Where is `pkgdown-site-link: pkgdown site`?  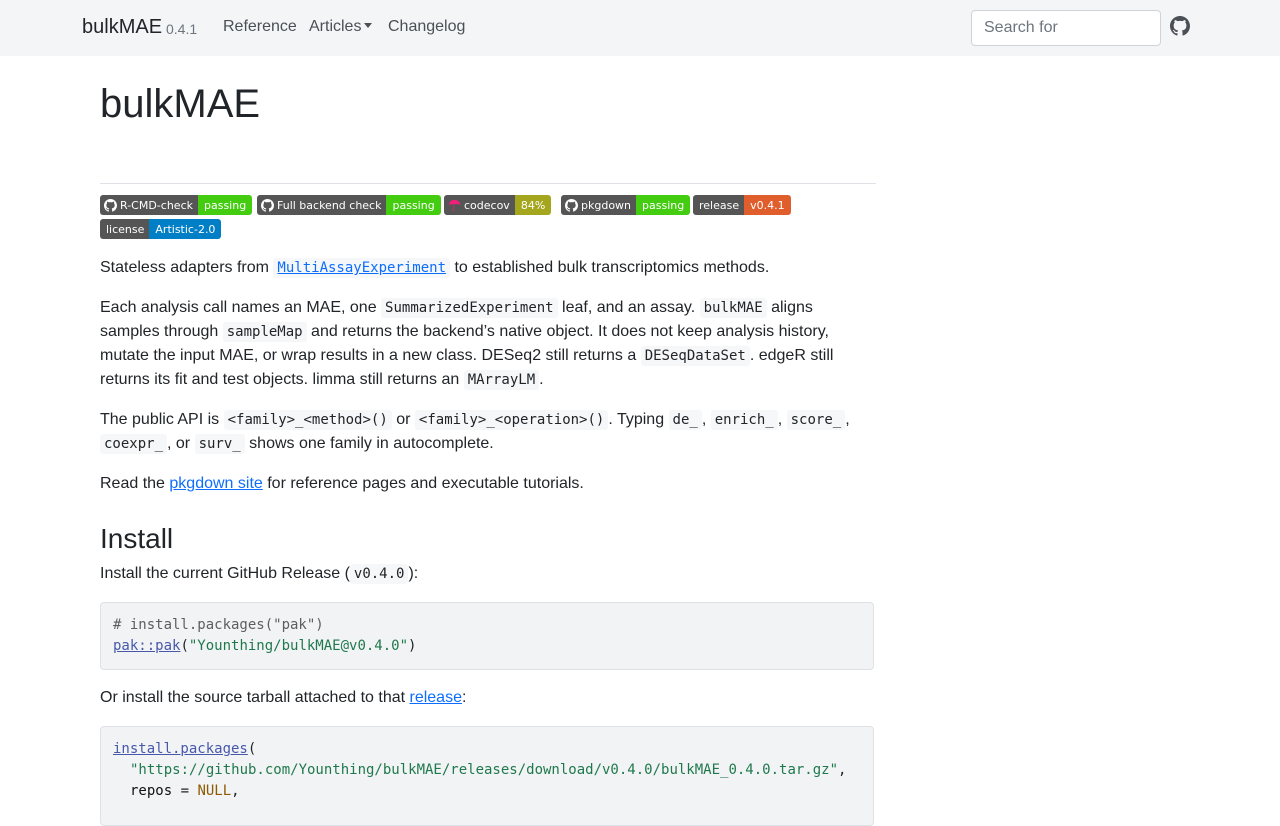
pkgdown-site-link: pkgdown site is located at coordinates (215, 483).